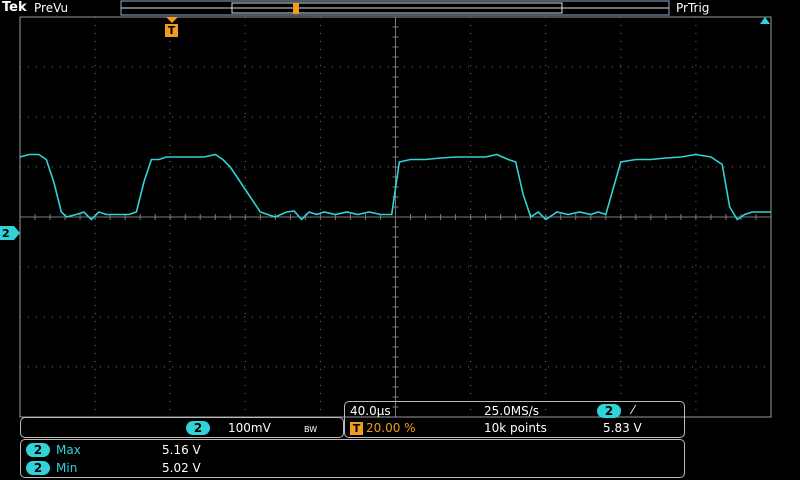 This screenshot has width=800, height=480. Describe the element at coordinates (171, 30) in the screenshot. I see `trigger-point-icon: T` at that location.